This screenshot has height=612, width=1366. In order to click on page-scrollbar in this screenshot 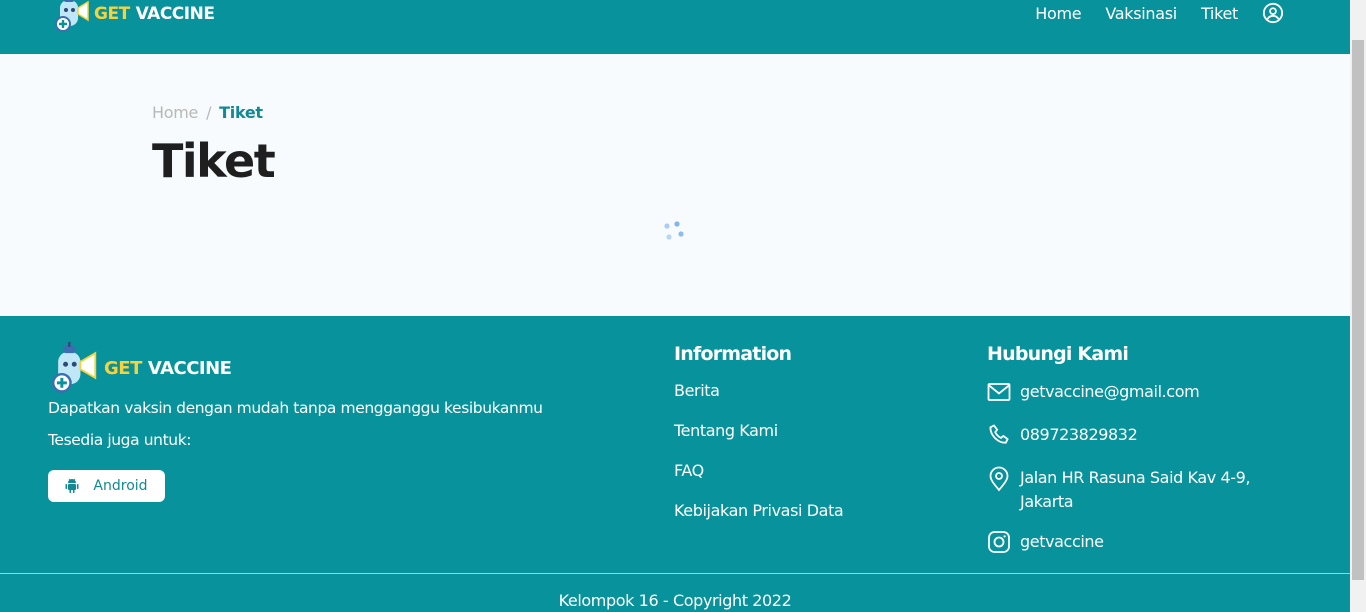, I will do `click(1358, 306)`.